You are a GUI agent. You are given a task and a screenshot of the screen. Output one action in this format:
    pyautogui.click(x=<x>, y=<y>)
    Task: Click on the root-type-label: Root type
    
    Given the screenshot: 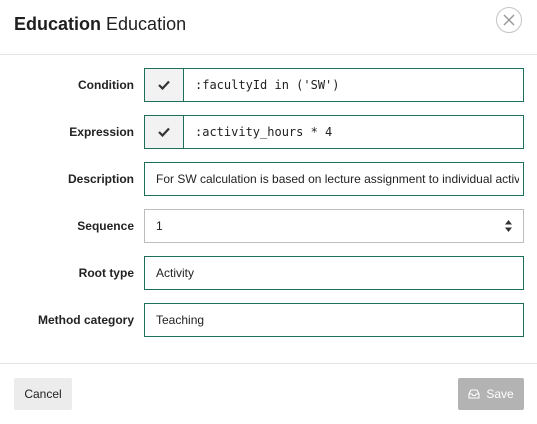 What is the action you would take?
    pyautogui.click(x=106, y=273)
    